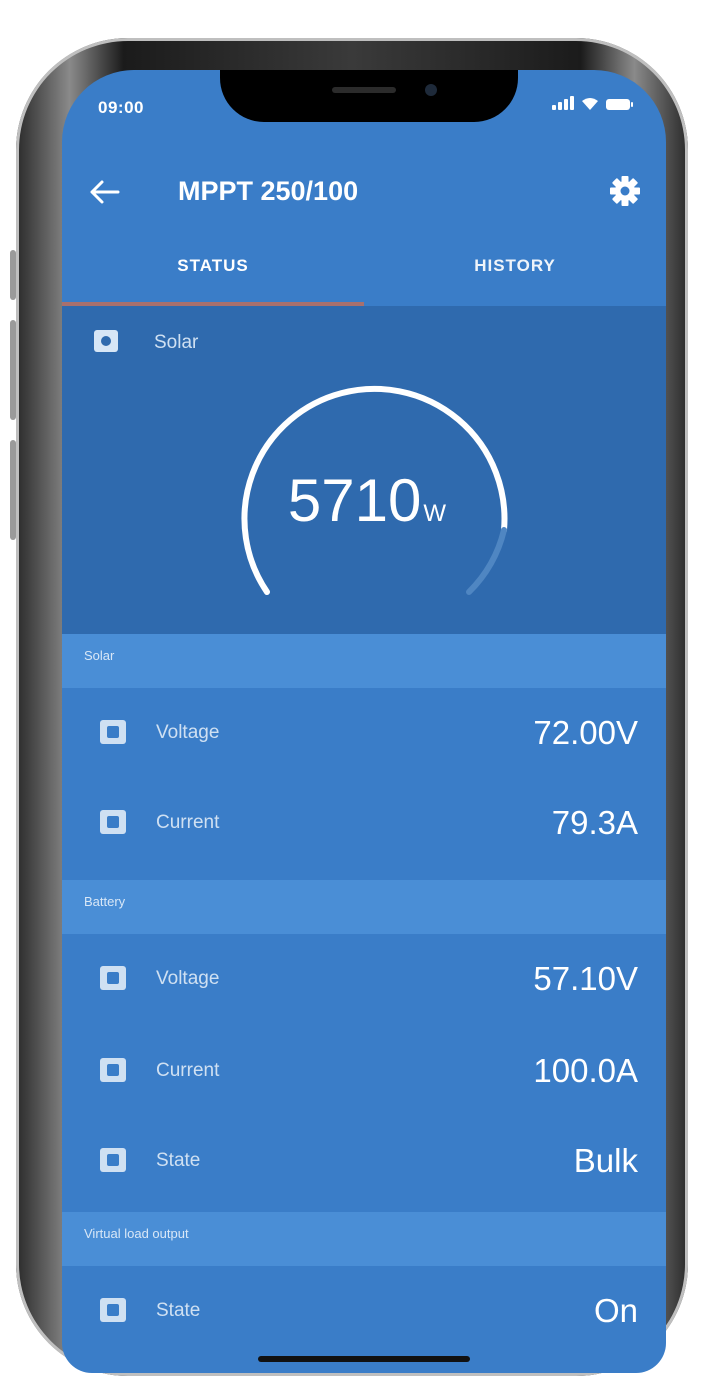 This screenshot has height=1381, width=703. I want to click on row-value: 100.0A, so click(585, 1070).